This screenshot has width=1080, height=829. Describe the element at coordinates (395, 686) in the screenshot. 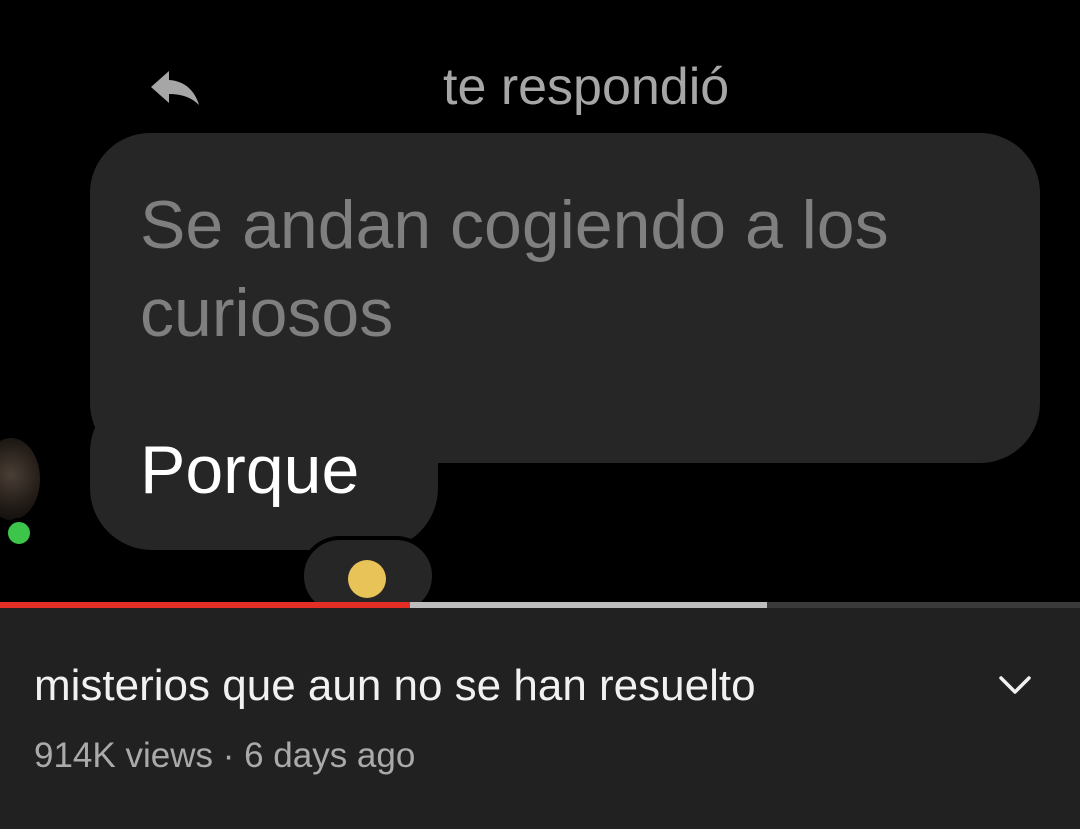

I see `video-title: misterios que aun no se han resuelto` at that location.